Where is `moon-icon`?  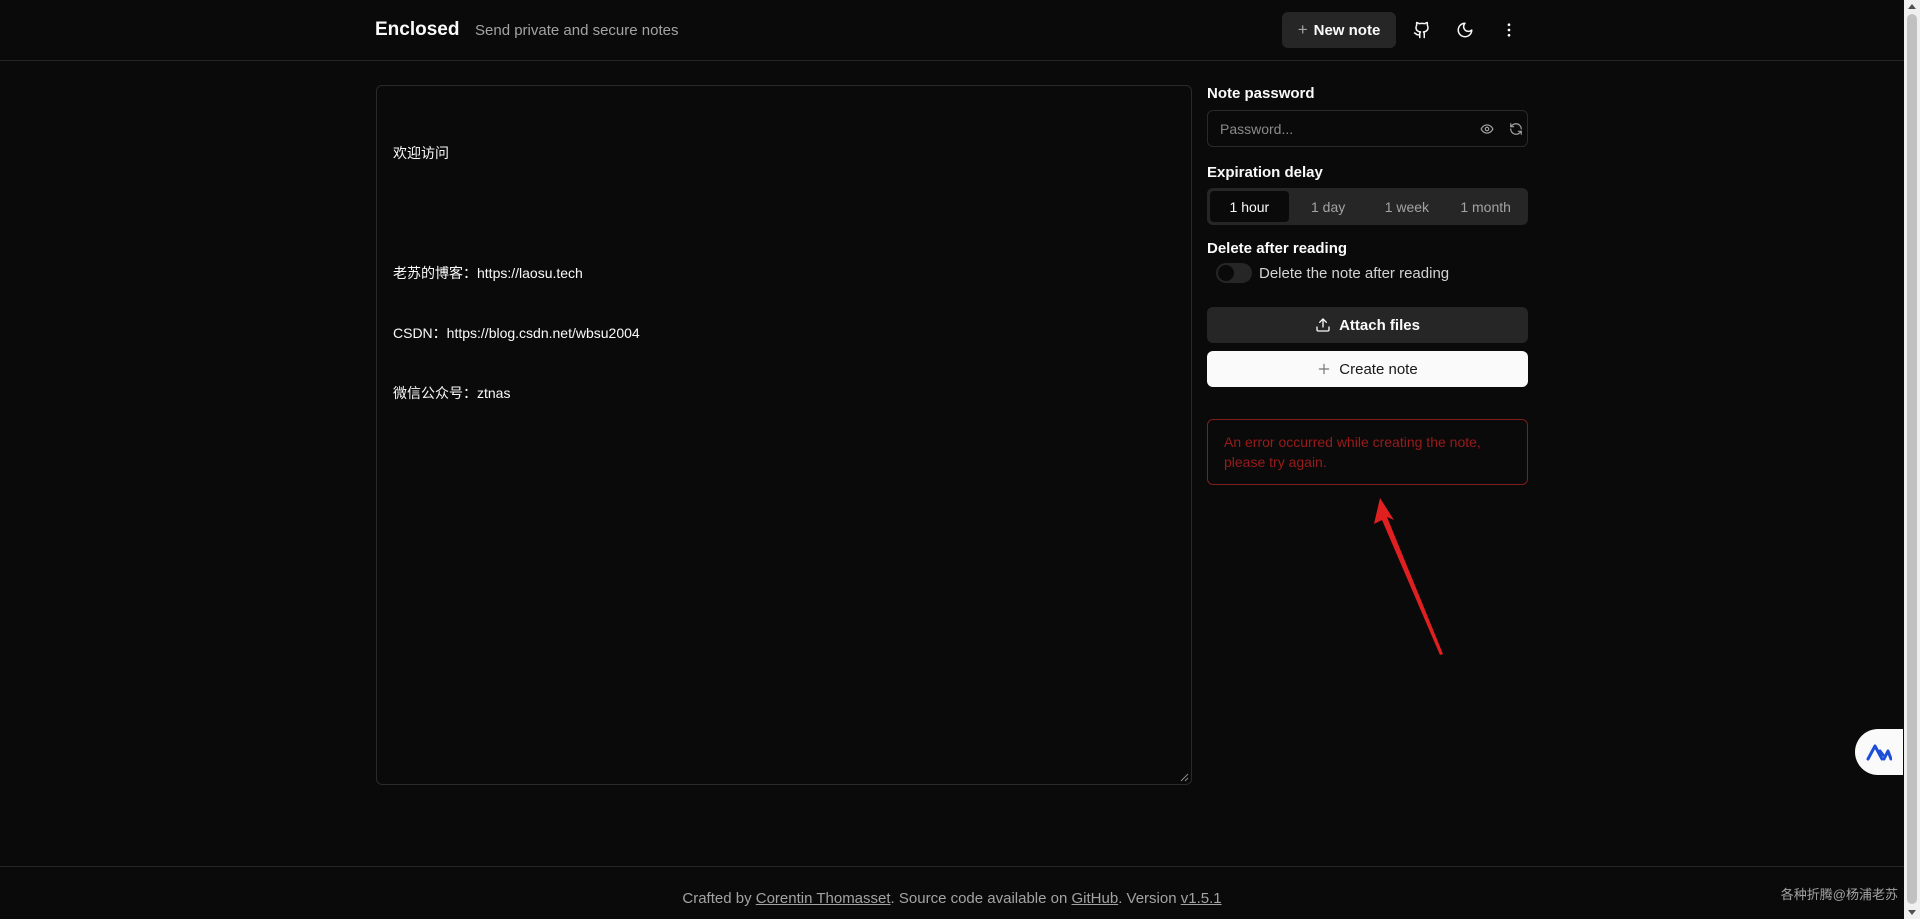 moon-icon is located at coordinates (1465, 30).